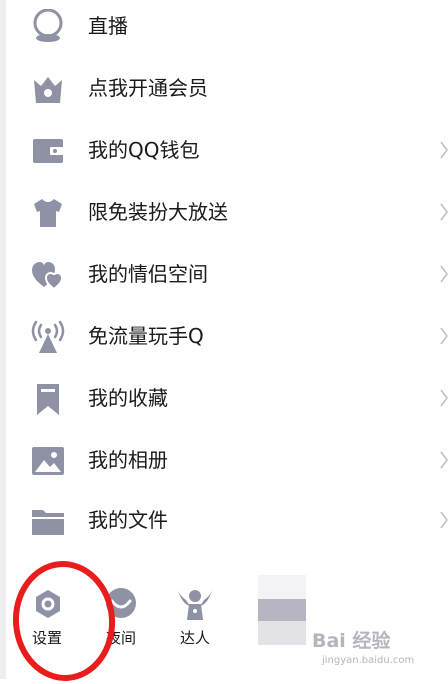 The height and width of the screenshot is (684, 448). I want to click on vip-crown-icon, so click(48, 90).